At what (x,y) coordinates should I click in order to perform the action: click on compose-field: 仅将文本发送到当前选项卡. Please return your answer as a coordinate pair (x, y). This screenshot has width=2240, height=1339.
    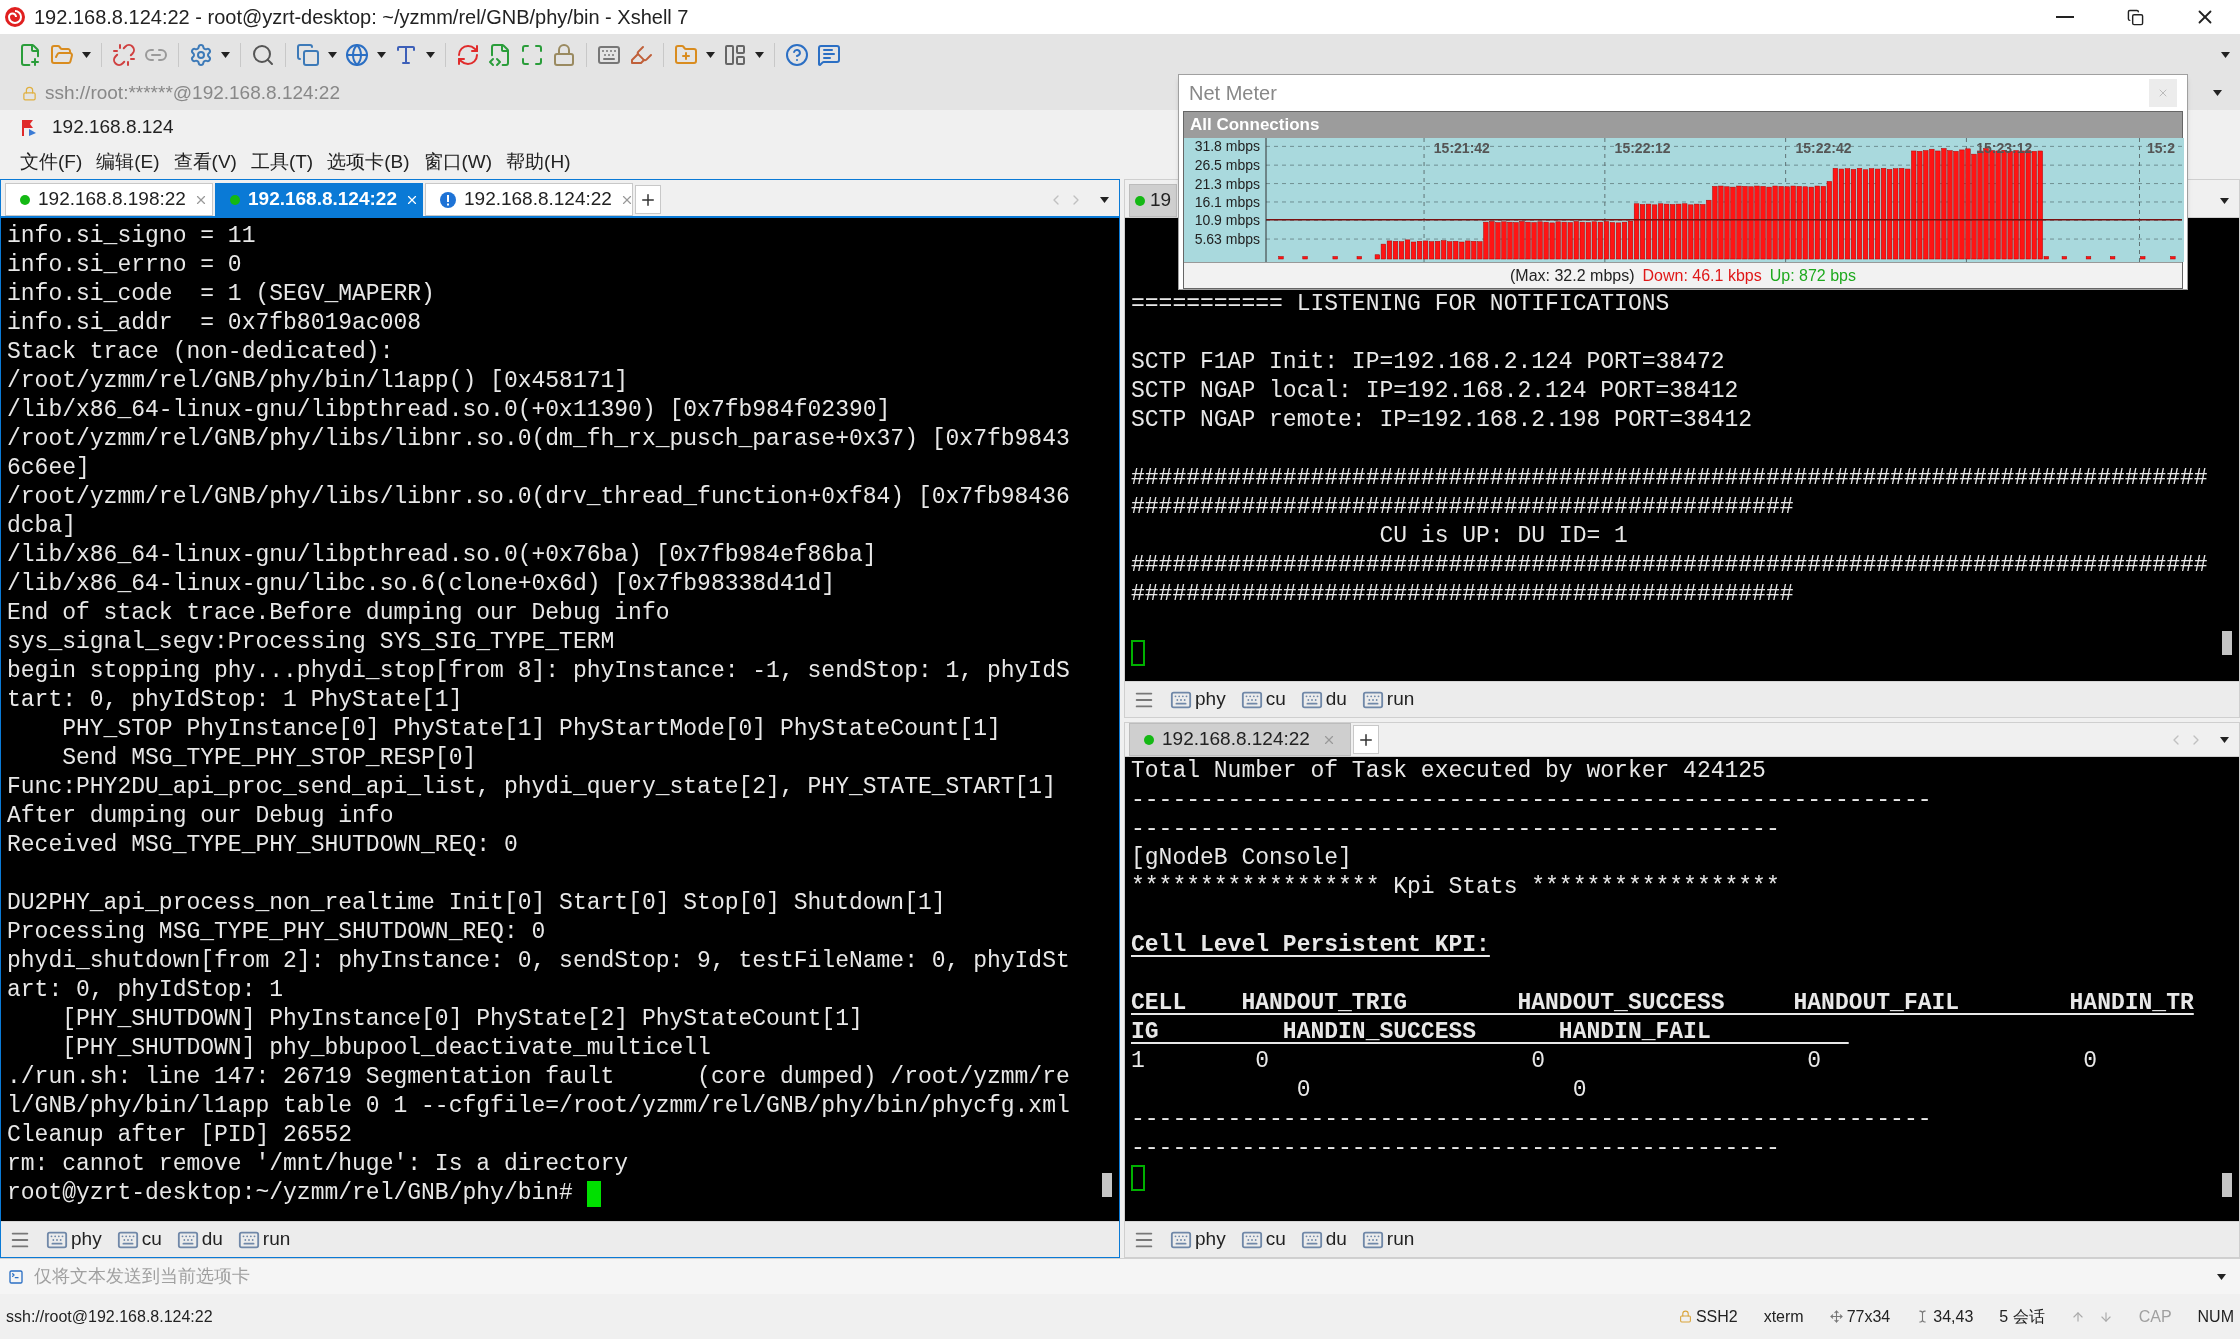
    Looking at the image, I should click on (1120, 1276).